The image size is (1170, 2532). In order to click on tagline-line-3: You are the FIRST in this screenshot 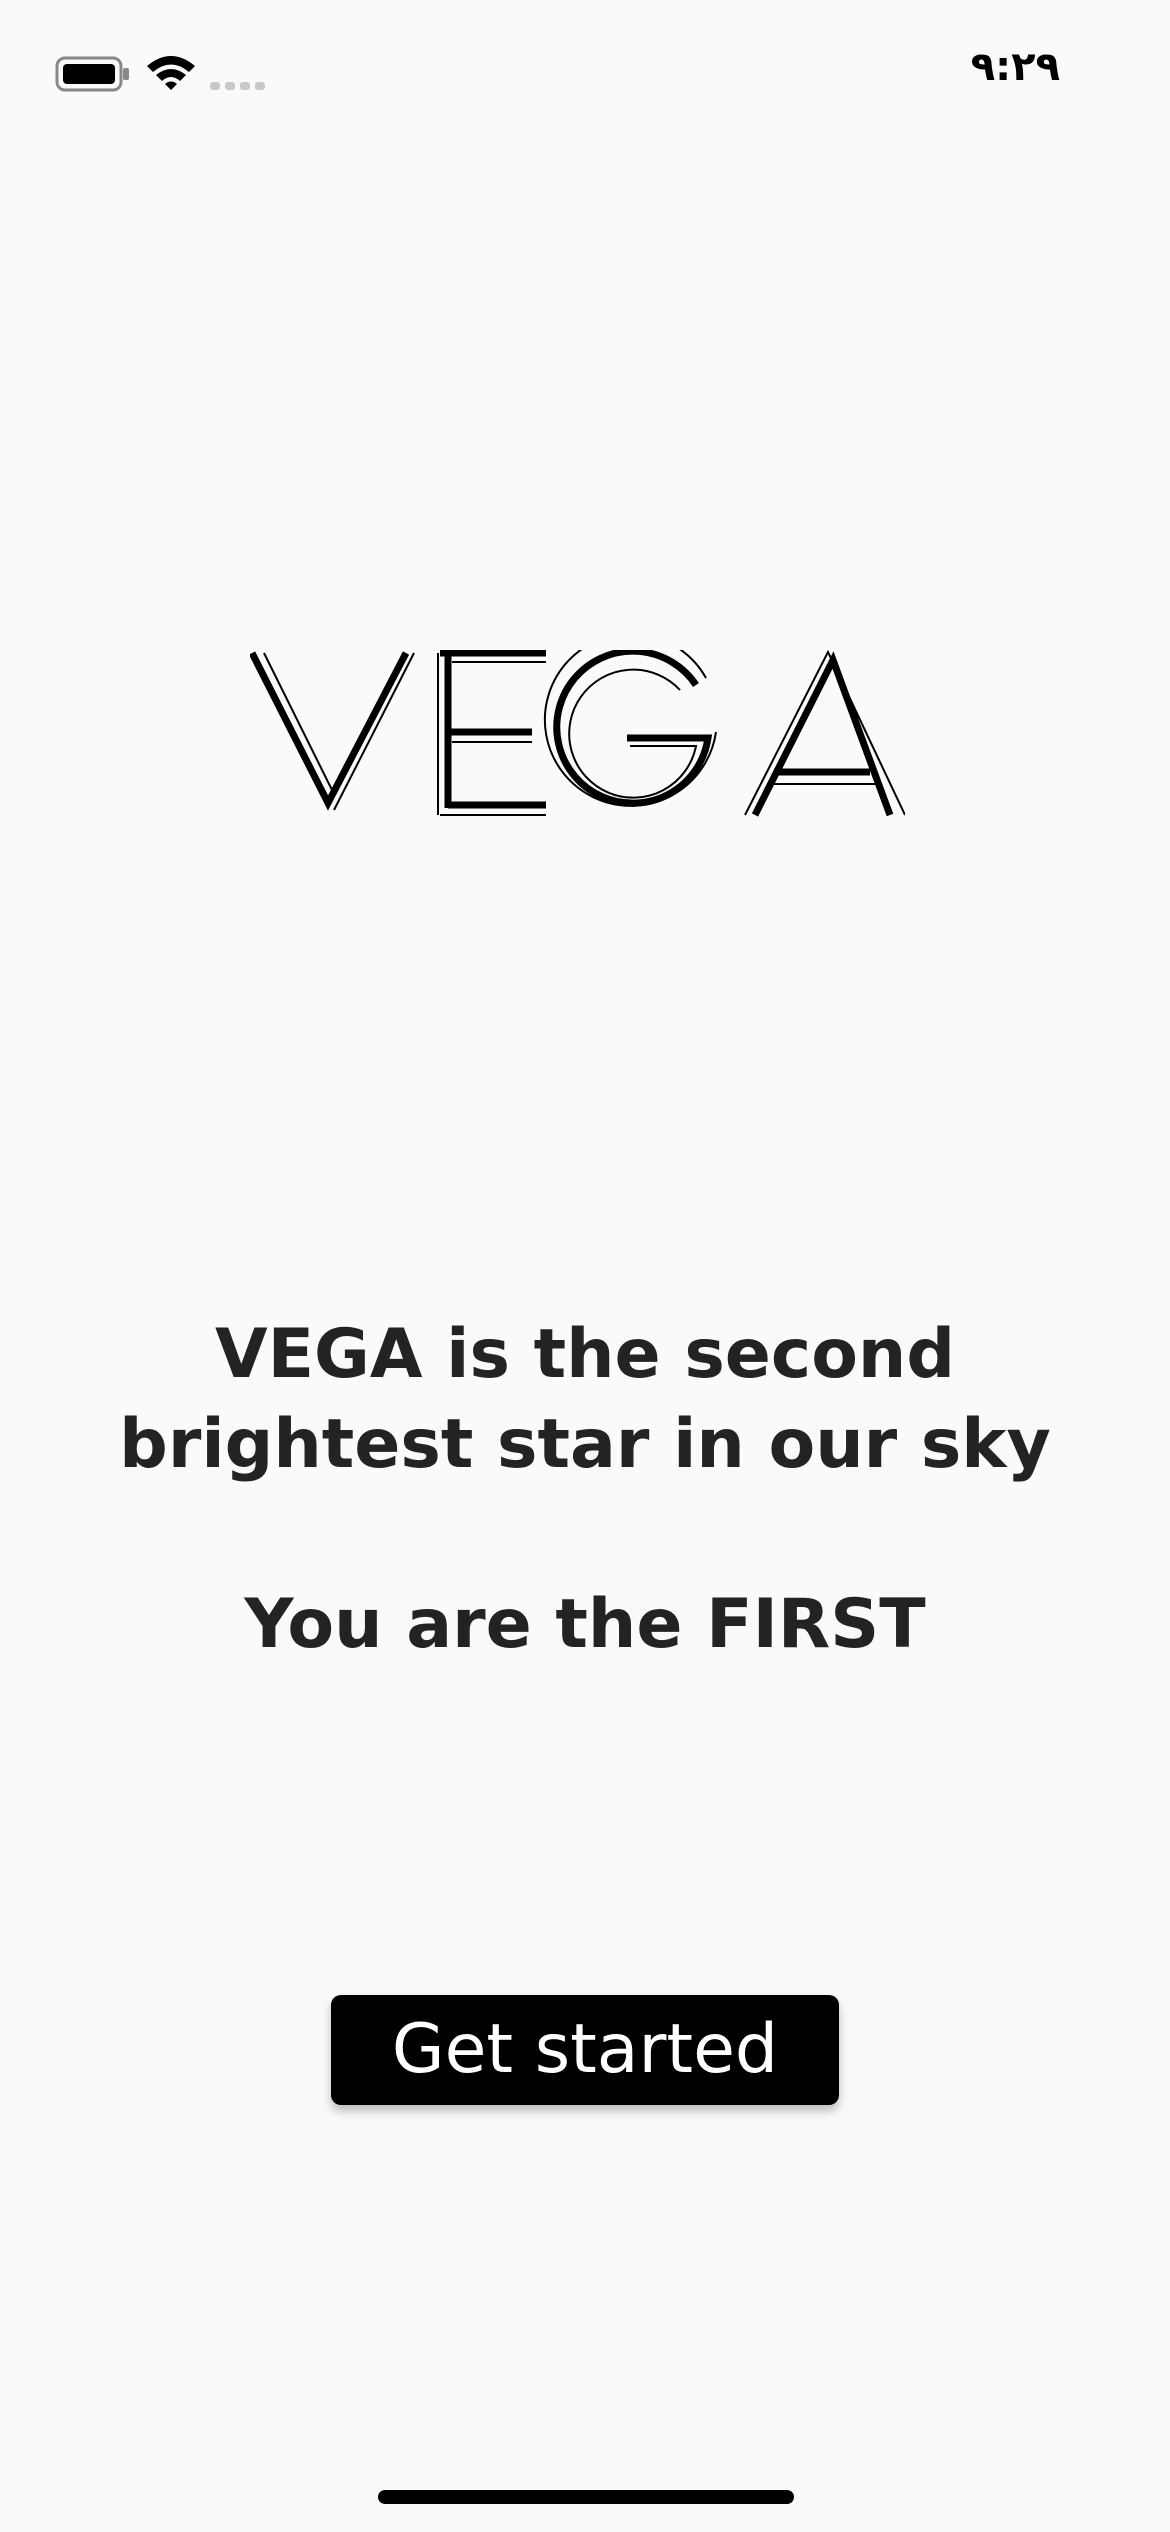, I will do `click(585, 1624)`.